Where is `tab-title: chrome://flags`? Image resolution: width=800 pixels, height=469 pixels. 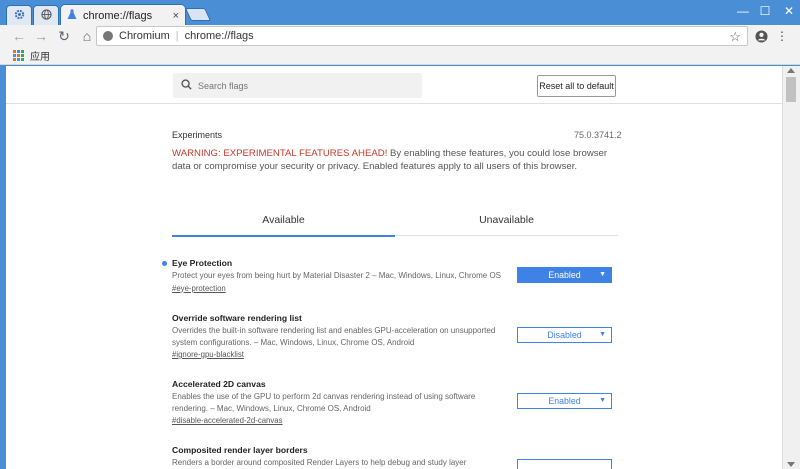 tab-title: chrome://flags is located at coordinates (118, 15).